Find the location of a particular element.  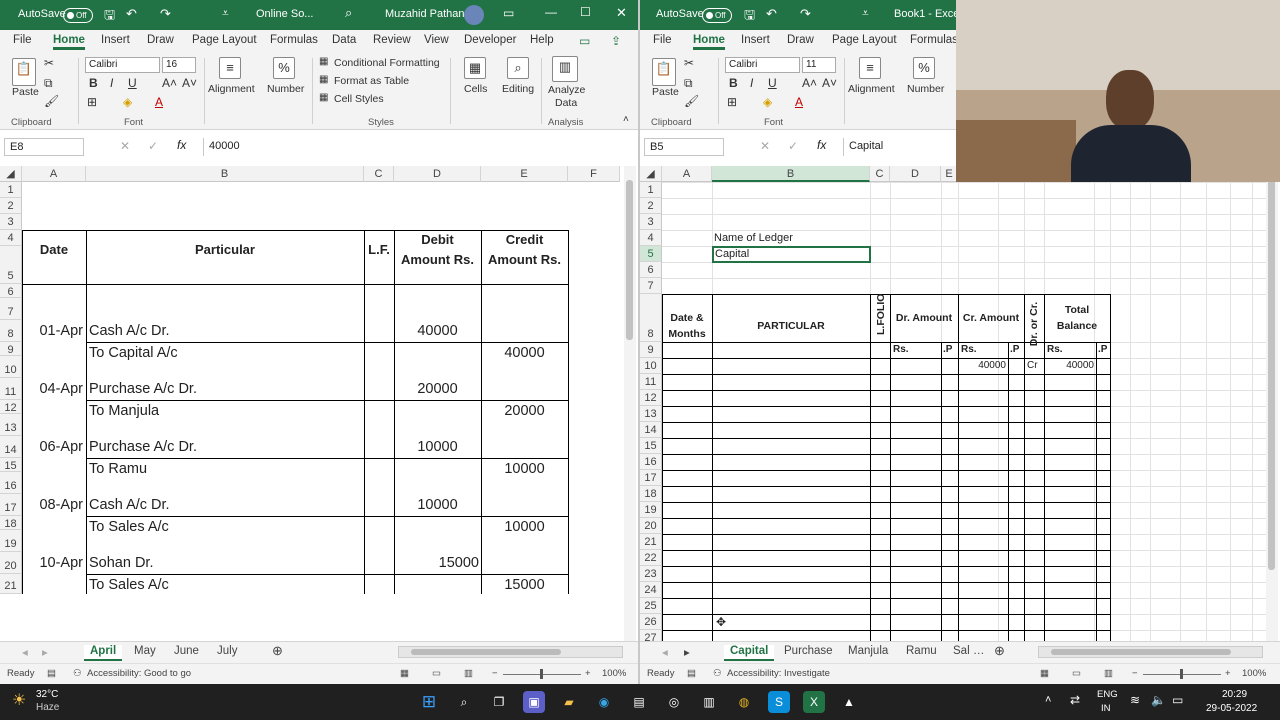

add-sheet-icon: ⊕ is located at coordinates (277, 651).